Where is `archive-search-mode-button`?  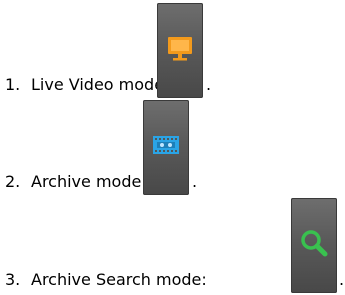 archive-search-mode-button is located at coordinates (314, 245).